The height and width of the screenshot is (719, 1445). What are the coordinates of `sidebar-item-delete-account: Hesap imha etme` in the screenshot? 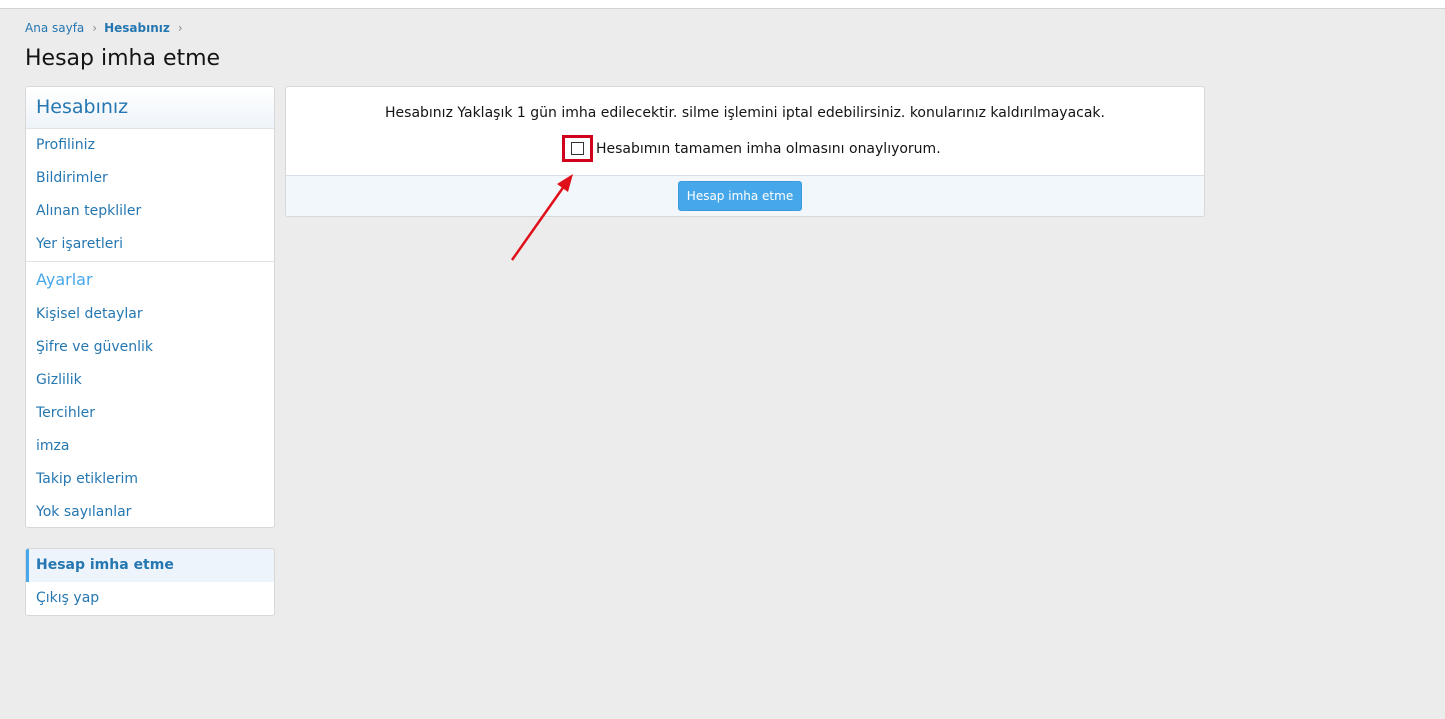 It's located at (150, 565).